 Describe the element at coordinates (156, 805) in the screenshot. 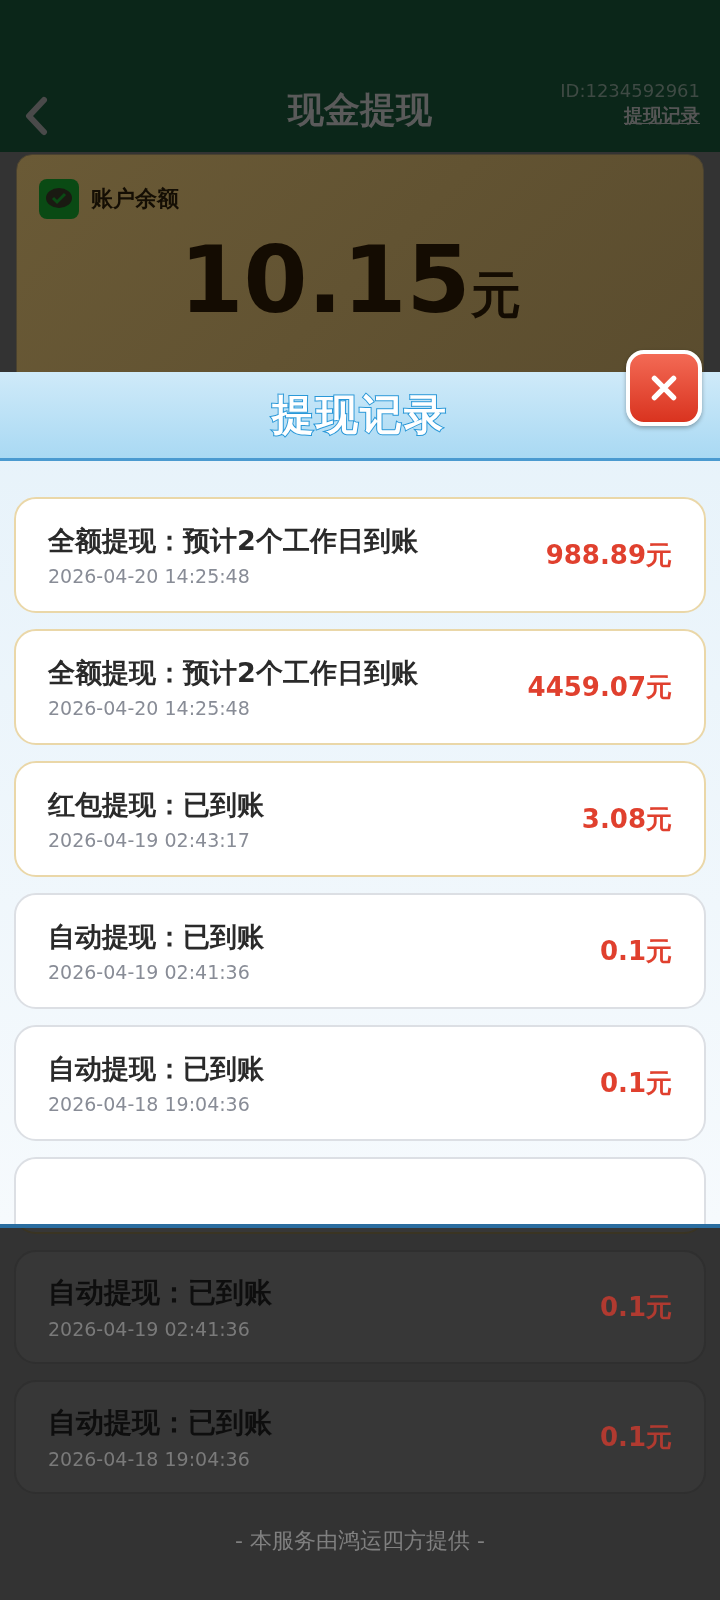

I see `record-title: 红包提现：已到账` at that location.